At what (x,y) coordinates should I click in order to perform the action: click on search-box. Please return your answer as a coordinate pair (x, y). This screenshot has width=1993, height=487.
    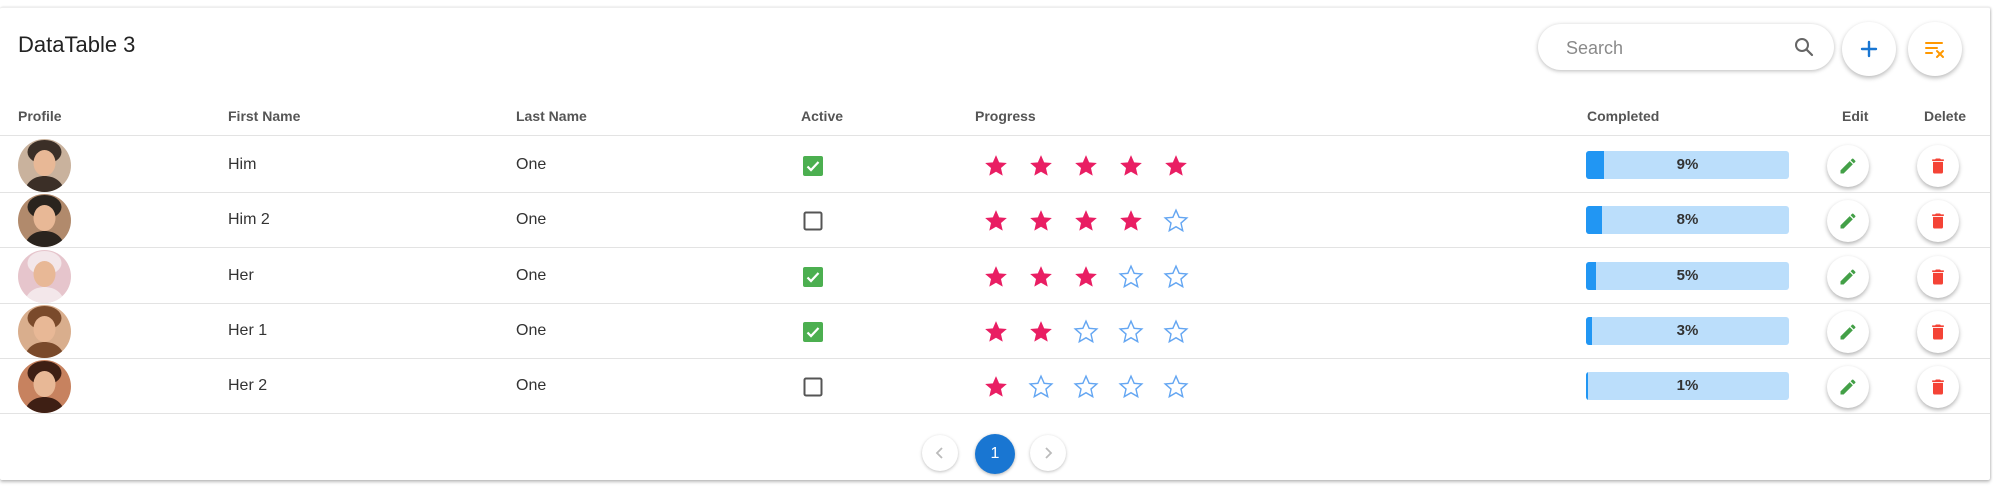
    Looking at the image, I should click on (1686, 47).